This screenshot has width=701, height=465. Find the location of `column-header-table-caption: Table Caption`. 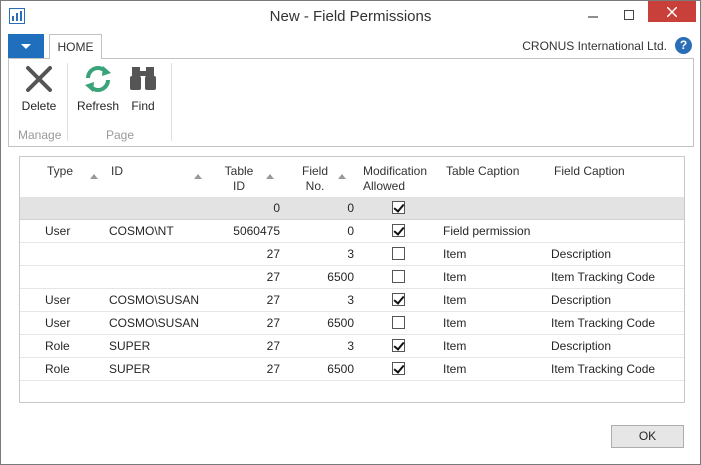

column-header-table-caption: Table Caption is located at coordinates (482, 171).